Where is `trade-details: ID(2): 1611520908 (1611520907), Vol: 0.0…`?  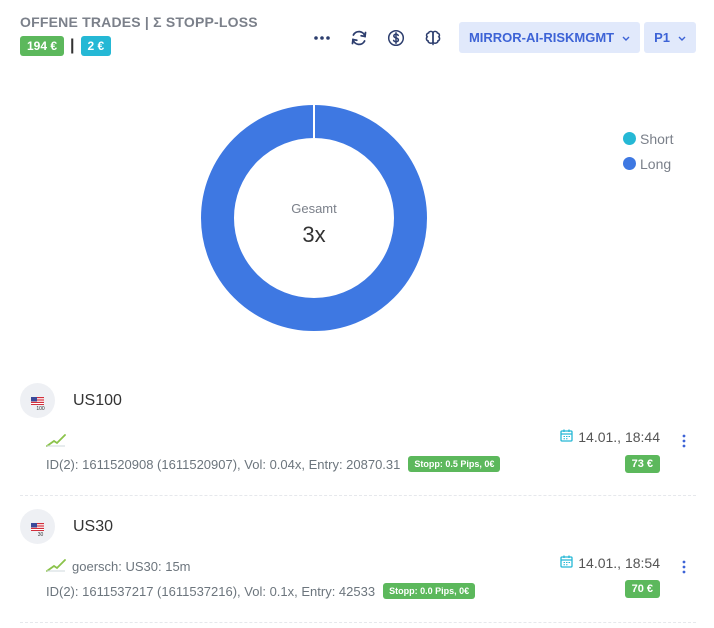 trade-details: ID(2): 1611520908 (1611520907), Vol: 0.0… is located at coordinates (223, 464).